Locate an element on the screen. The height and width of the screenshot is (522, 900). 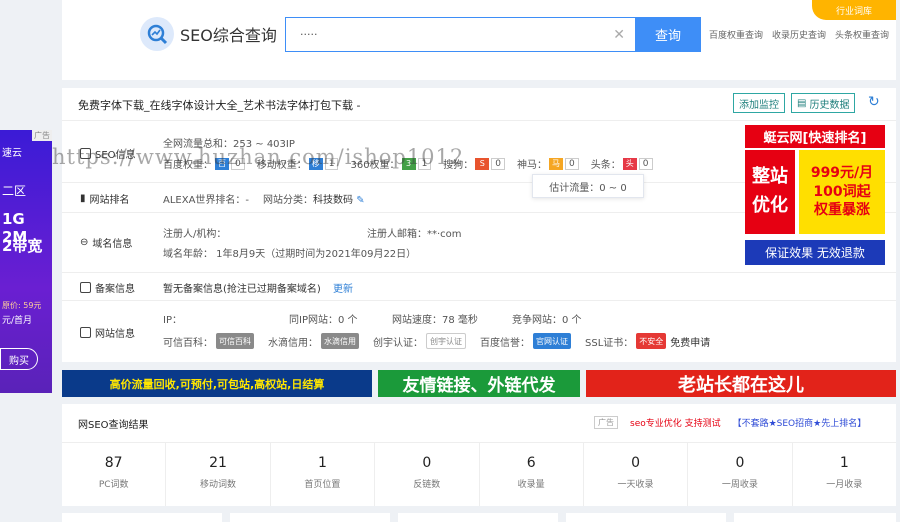
link-history: 收录历史查询 is located at coordinates (799, 34).